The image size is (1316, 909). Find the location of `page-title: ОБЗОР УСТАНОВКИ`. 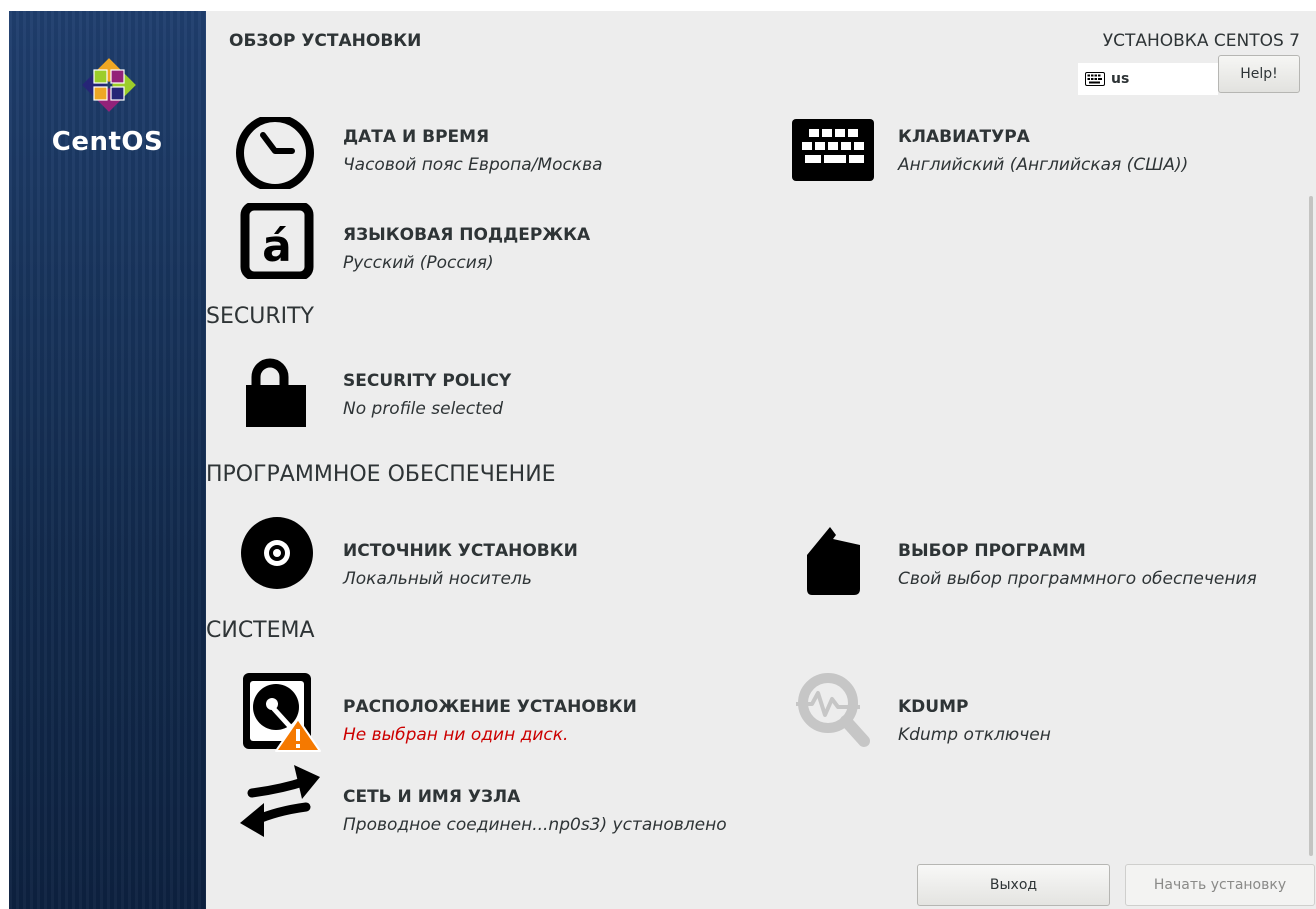

page-title: ОБЗОР УСТАНОВКИ is located at coordinates (325, 41).